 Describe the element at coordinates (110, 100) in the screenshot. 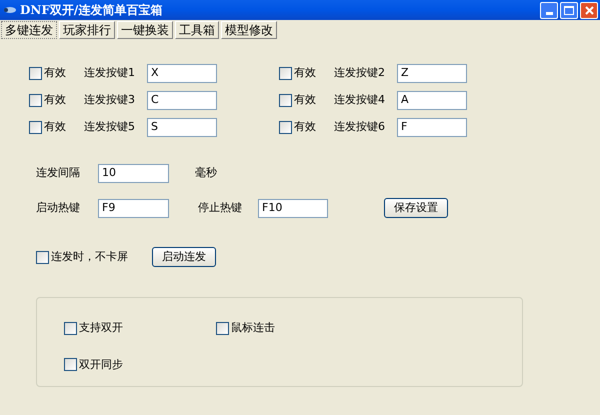

I see `key-label: 连发按键3` at that location.